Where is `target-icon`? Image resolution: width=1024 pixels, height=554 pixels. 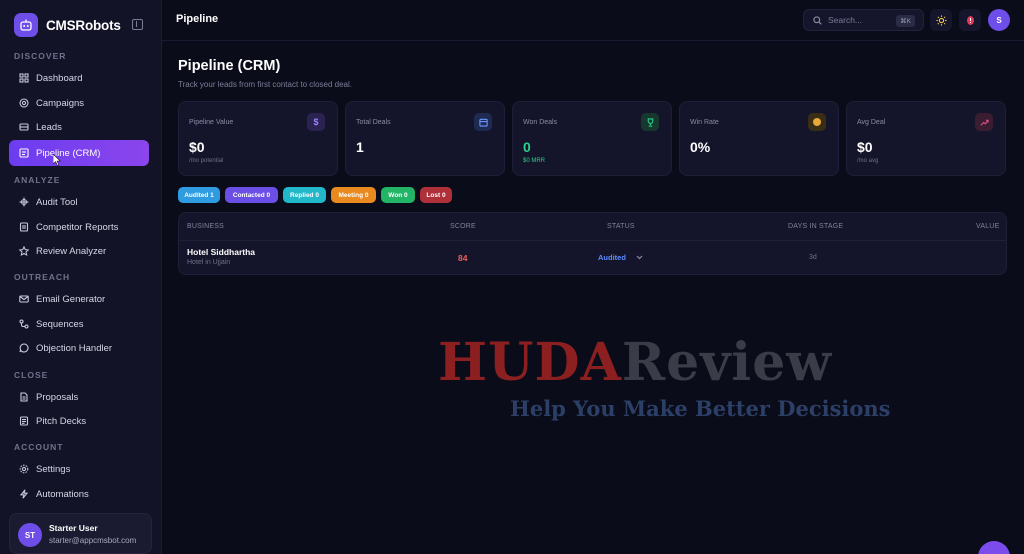
target-icon is located at coordinates (23, 103).